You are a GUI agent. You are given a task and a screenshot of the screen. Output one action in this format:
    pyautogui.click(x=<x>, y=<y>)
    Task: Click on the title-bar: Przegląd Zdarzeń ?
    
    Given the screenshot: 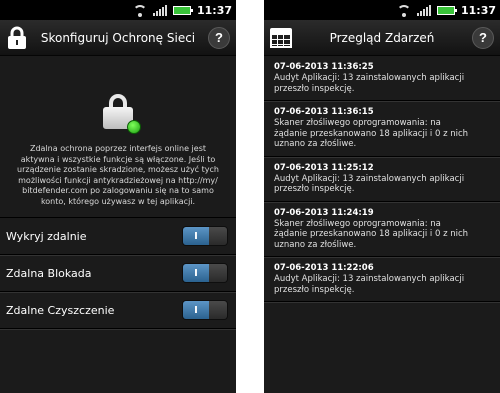 What is the action you would take?
    pyautogui.click(x=382, y=38)
    